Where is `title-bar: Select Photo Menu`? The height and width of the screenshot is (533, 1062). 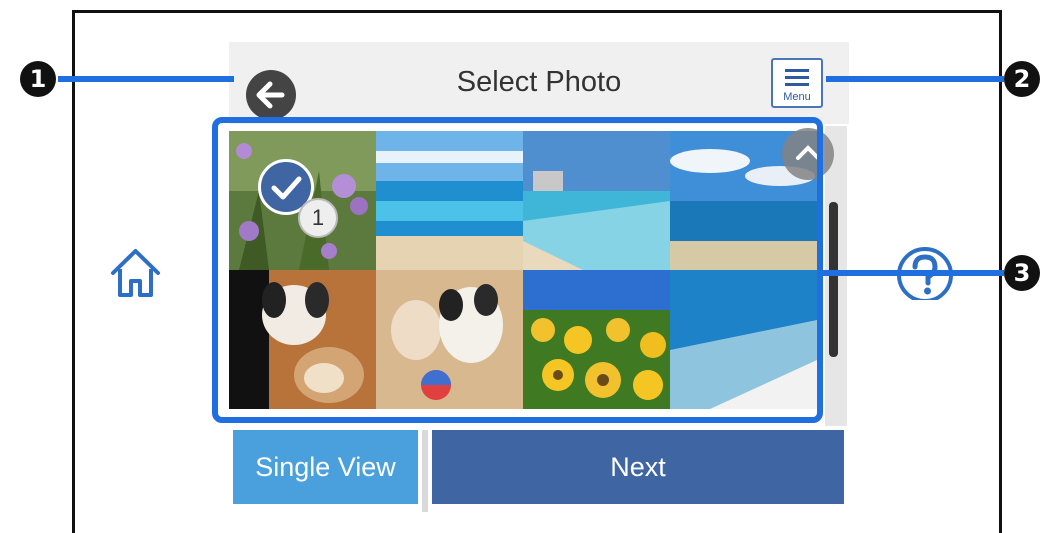 title-bar: Select Photo Menu is located at coordinates (539, 83).